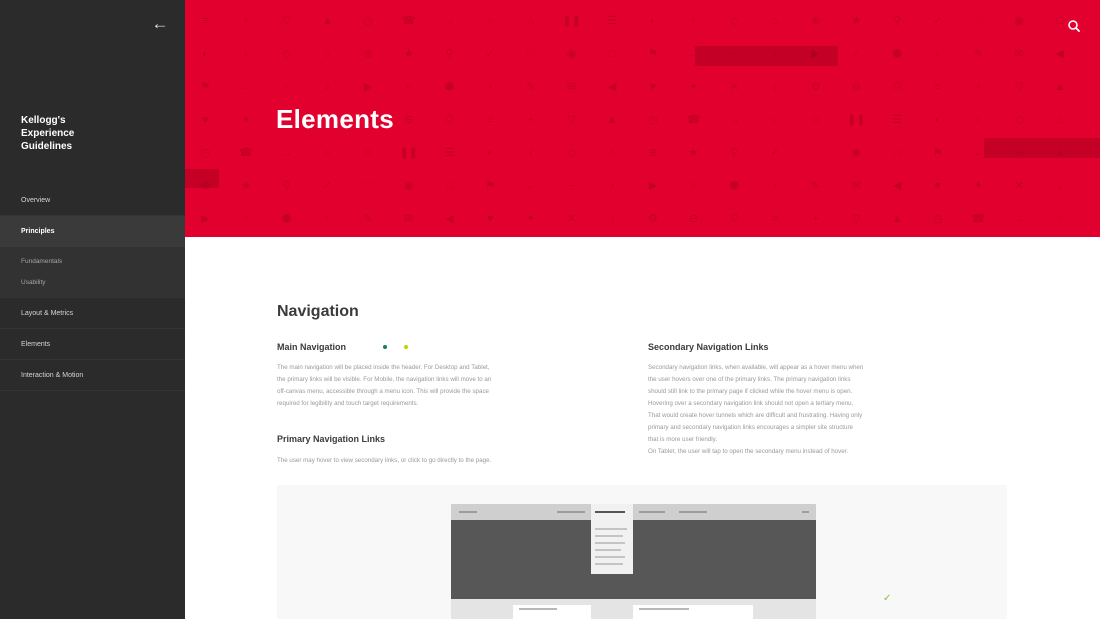  Describe the element at coordinates (642, 20) in the screenshot. I see `icon-pattern-row: ≡ + ▽ ▲ ◷ ☎ → ○ ☆ ❚❚ ☰ ◐ ‹ ◇ ⌂ ⊕ ★ ⚲ ✓ ♡ ◉ □` at that location.